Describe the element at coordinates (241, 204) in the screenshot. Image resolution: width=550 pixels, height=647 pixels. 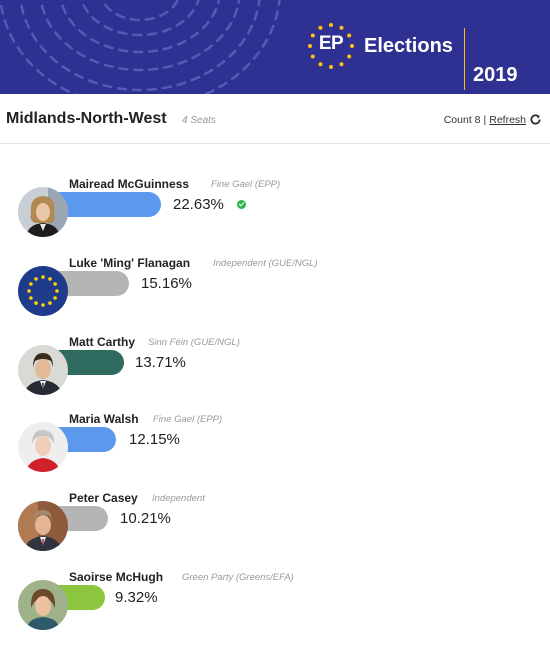
I see `elected-check-icon` at that location.